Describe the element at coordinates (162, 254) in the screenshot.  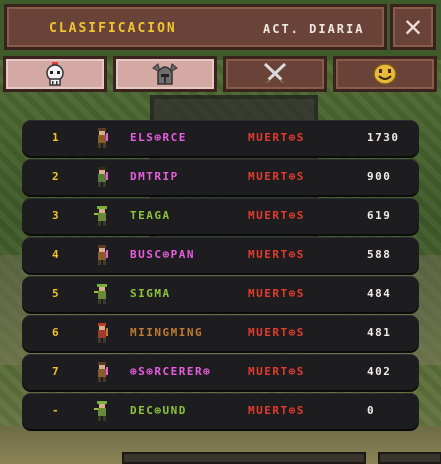
I see `player-name: BUSC⊕PAN` at that location.